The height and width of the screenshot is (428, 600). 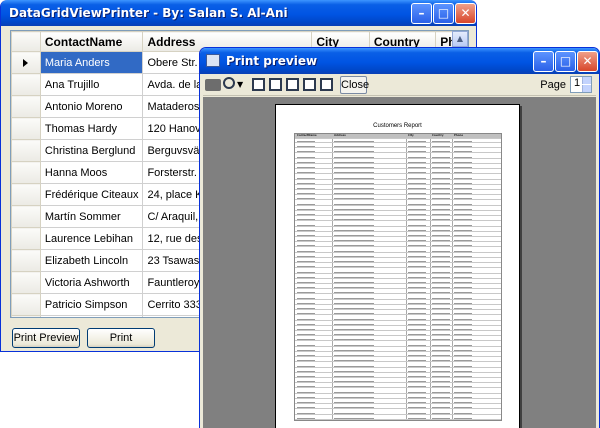 What do you see at coordinates (121, 338) in the screenshot?
I see `print-button: Print` at bounding box center [121, 338].